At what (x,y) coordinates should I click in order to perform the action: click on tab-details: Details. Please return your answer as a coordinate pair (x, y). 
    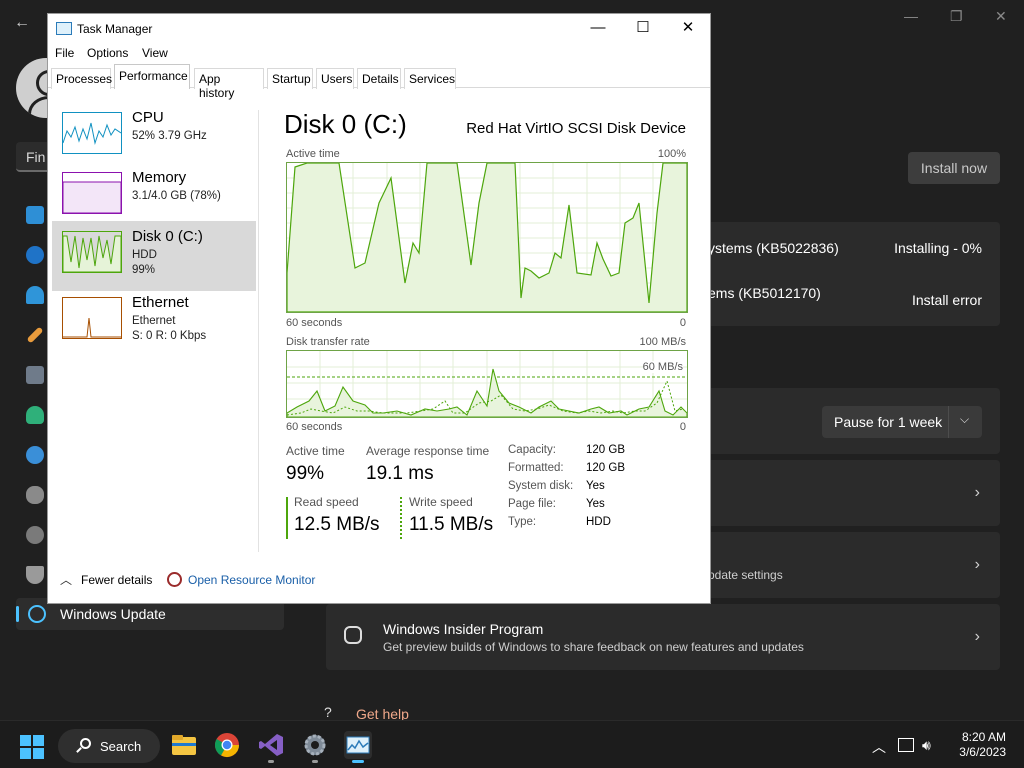
    Looking at the image, I should click on (379, 78).